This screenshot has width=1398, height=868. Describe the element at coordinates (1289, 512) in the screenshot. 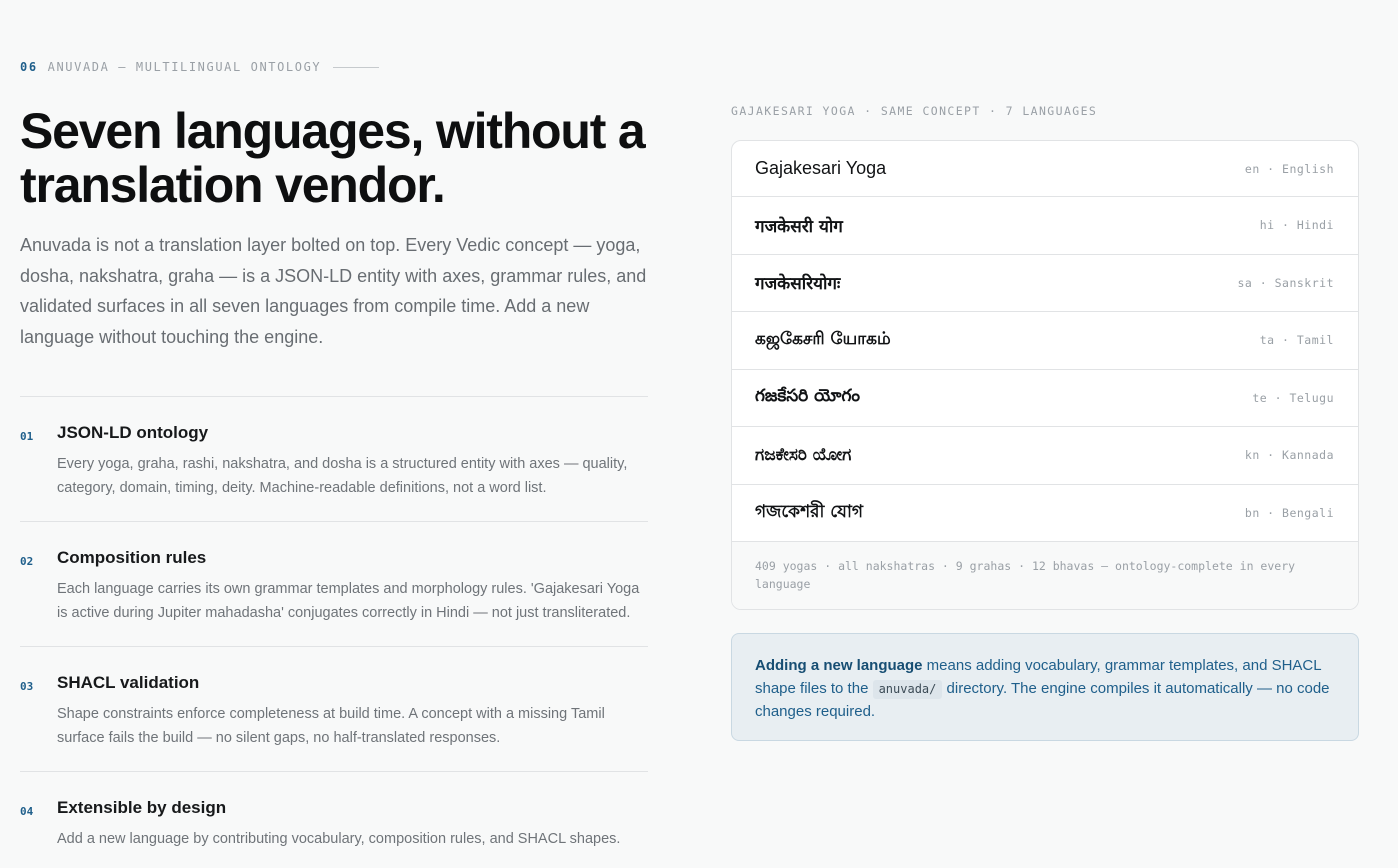

I see `language-code: bn · Bengali` at that location.